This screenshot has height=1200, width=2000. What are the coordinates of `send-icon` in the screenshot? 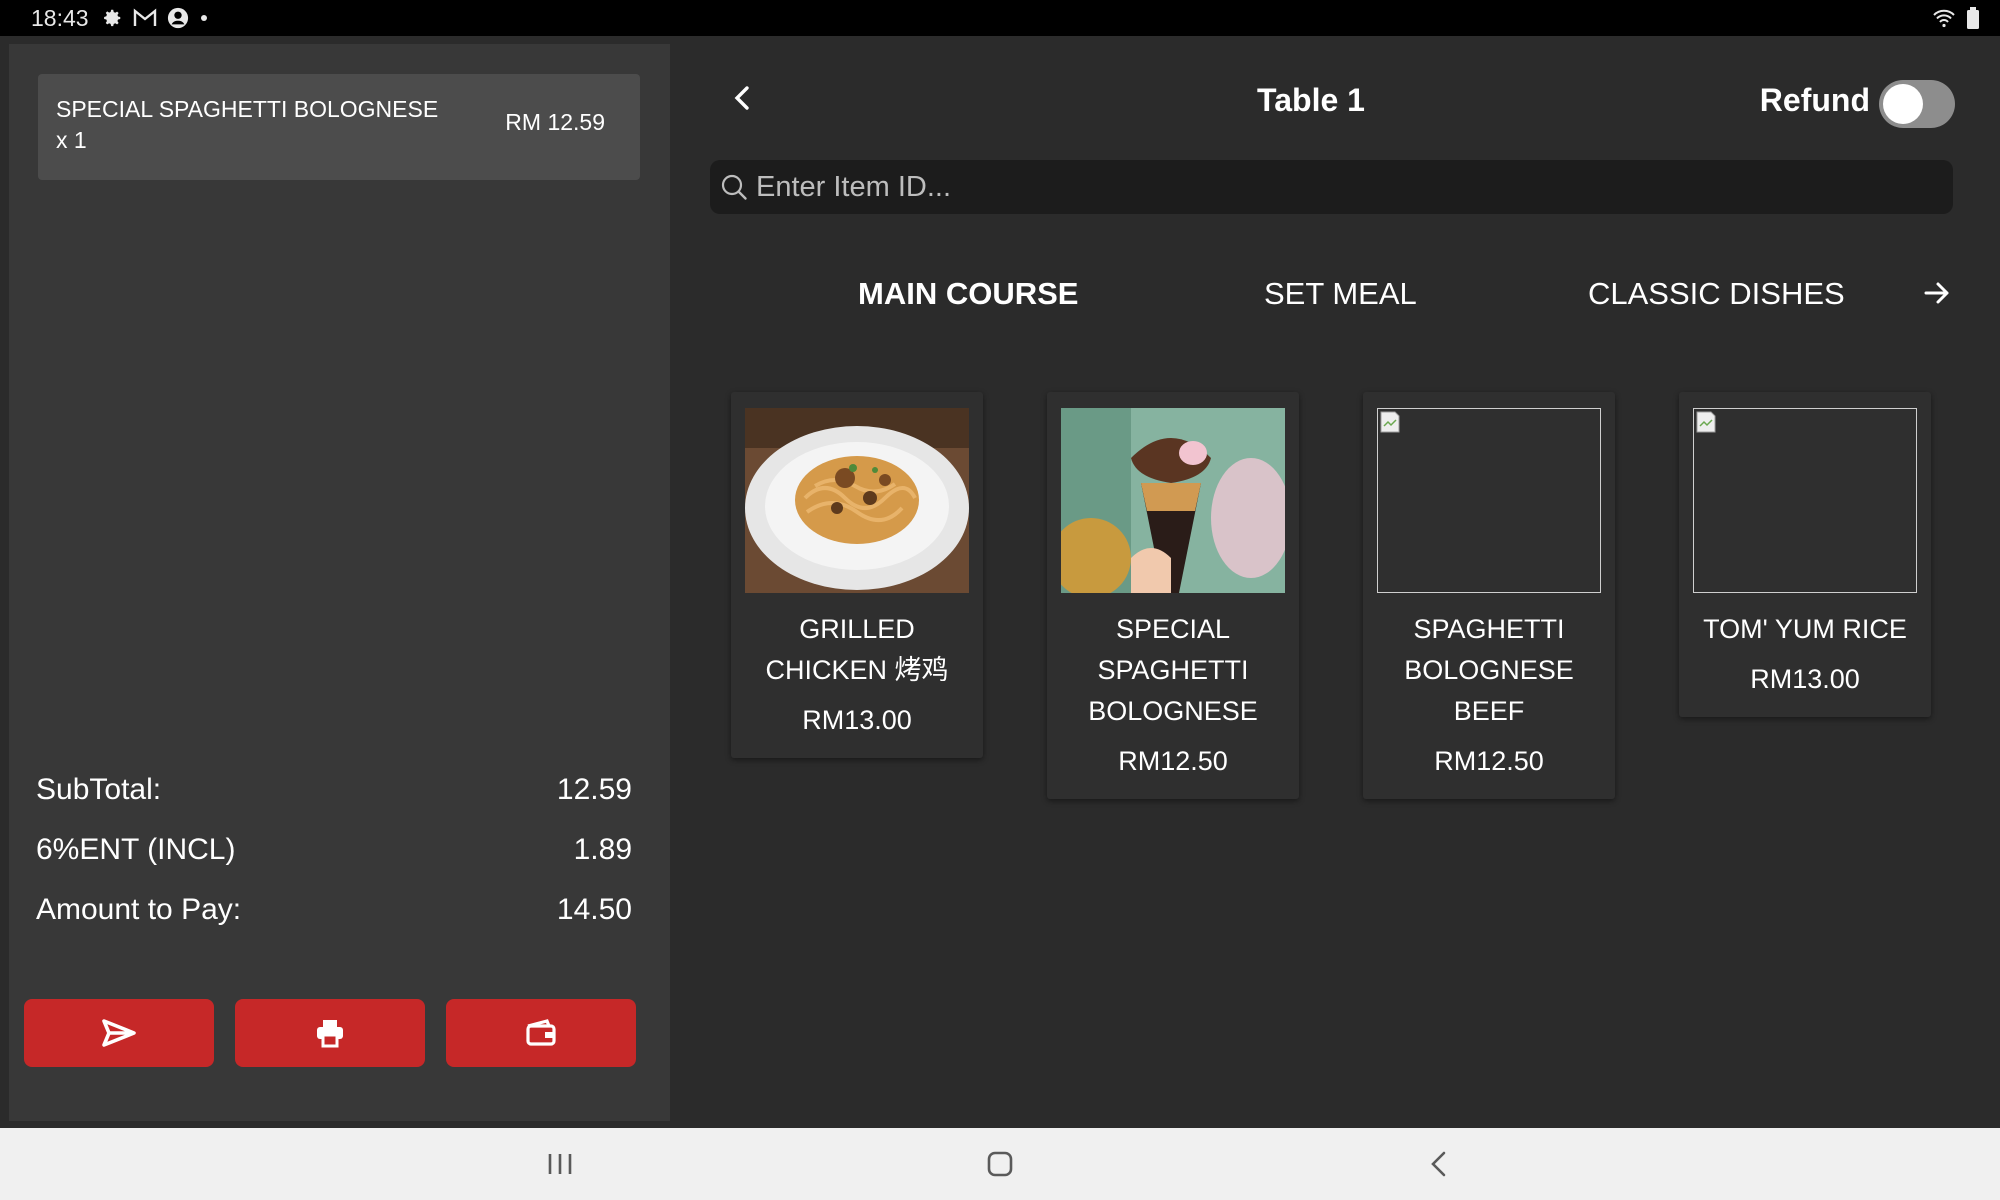 It's located at (119, 1033).